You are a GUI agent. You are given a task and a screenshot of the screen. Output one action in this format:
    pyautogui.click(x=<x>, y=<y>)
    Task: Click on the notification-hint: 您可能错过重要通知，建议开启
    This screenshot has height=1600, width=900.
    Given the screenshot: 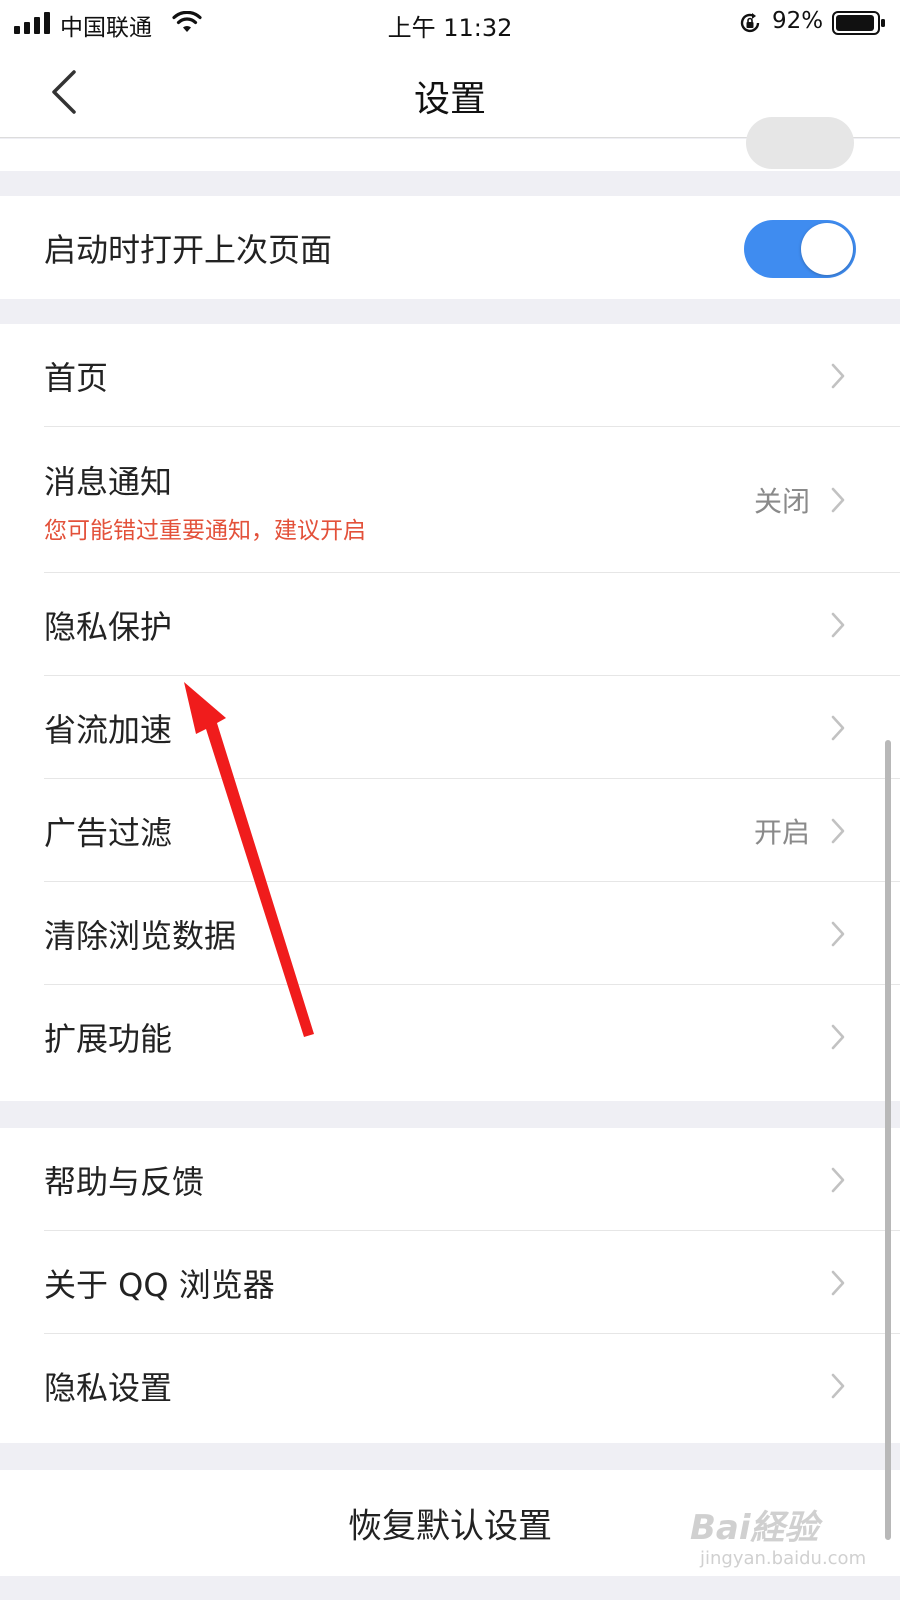 What is the action you would take?
    pyautogui.click(x=205, y=531)
    